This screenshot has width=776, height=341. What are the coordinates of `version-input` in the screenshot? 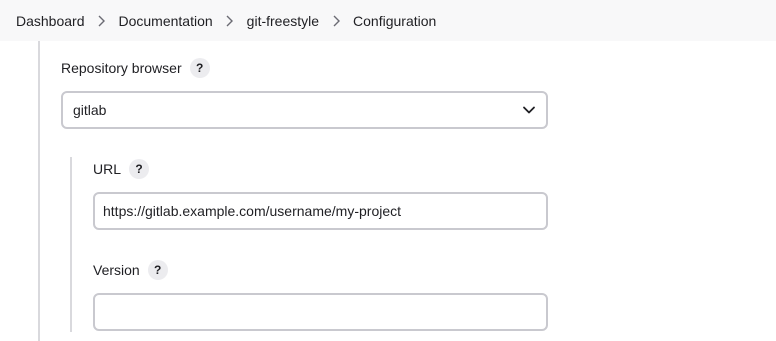 It's located at (320, 312).